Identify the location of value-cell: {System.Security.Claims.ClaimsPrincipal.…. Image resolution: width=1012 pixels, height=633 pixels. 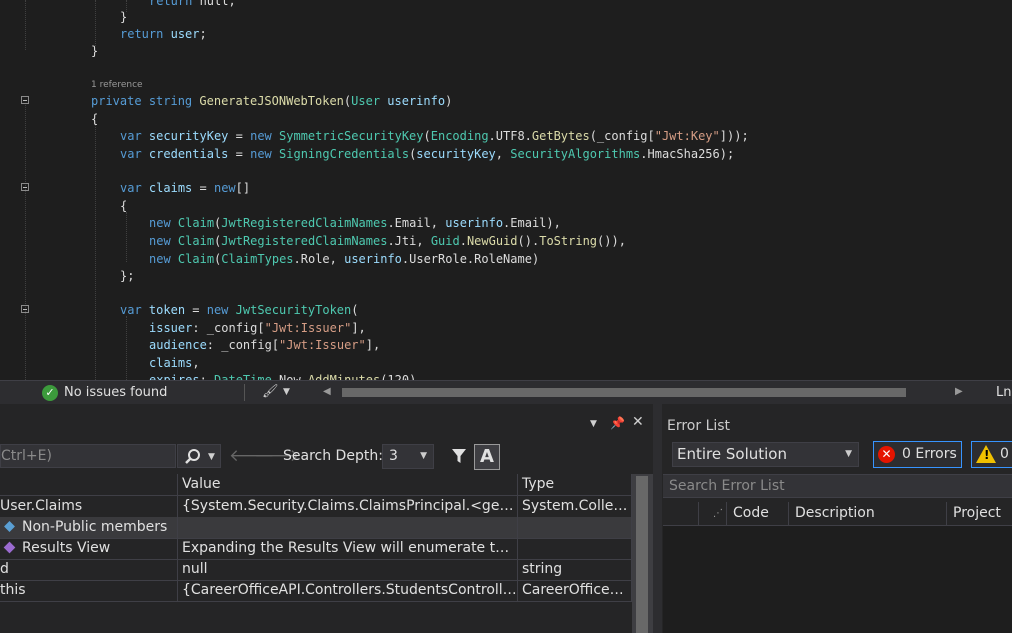
(348, 506).